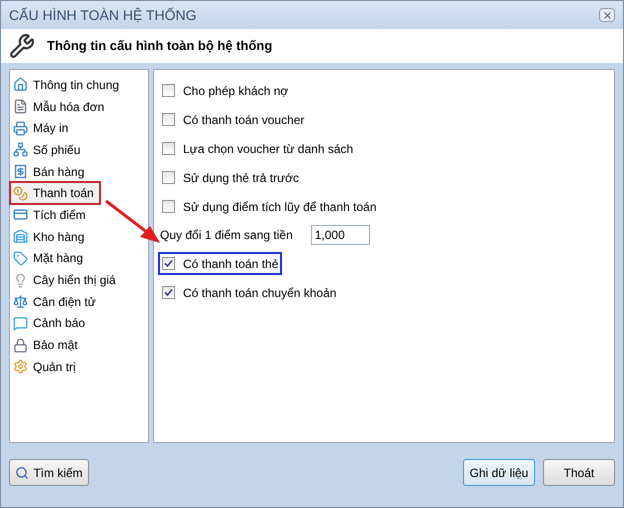  I want to click on lightbulb-icon, so click(20, 280).